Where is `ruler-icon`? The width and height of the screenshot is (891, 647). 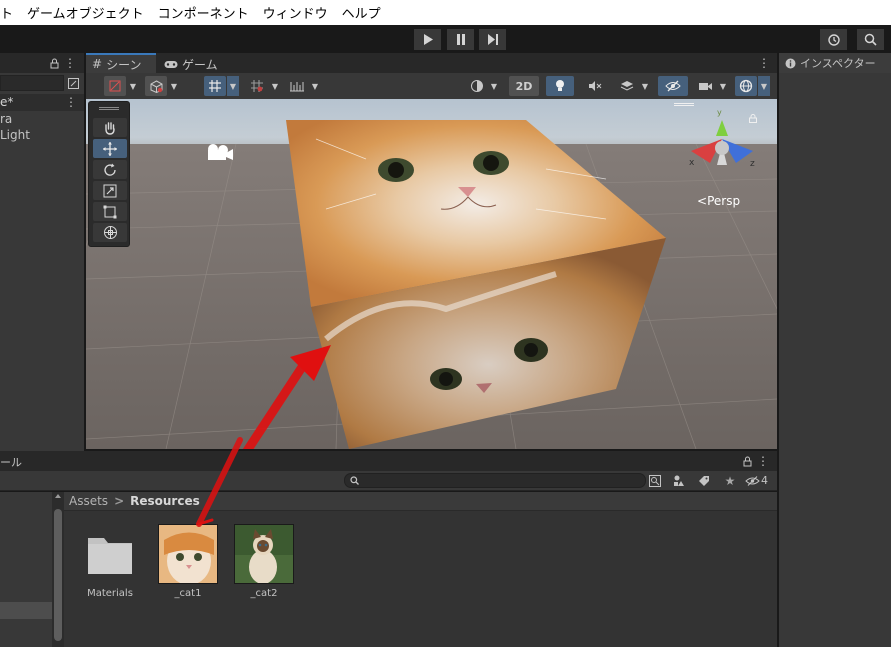 ruler-icon is located at coordinates (297, 87).